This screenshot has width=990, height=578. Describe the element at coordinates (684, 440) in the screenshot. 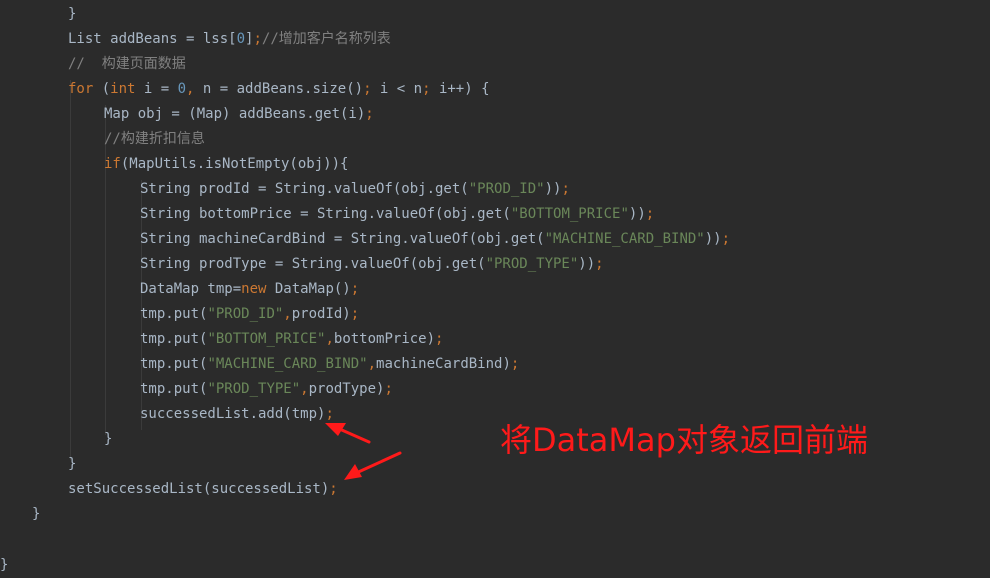

I see `annotation-label: 将DataMap对象返回前端` at that location.